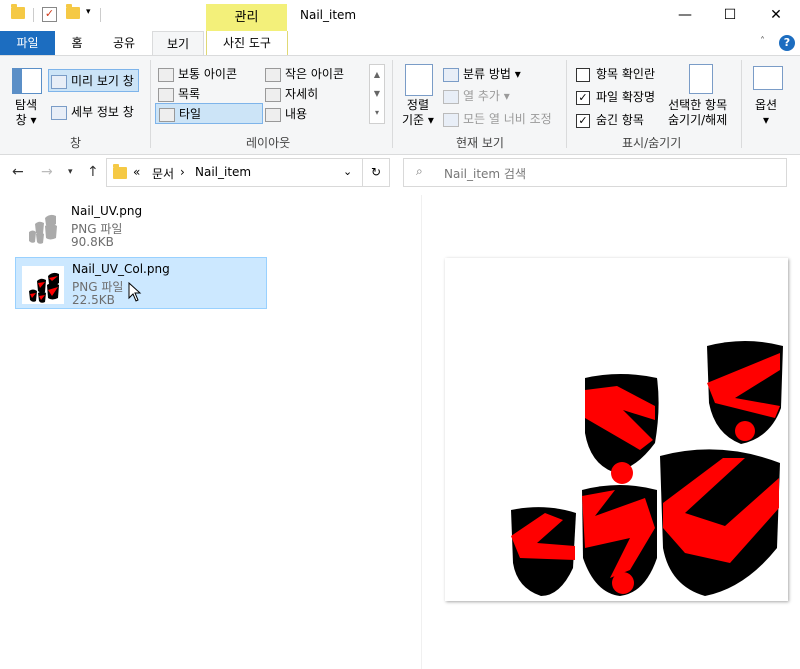  Describe the element at coordinates (208, 74) in the screenshot. I see `layout-medium-icons-label: 보통 아이콘` at that location.